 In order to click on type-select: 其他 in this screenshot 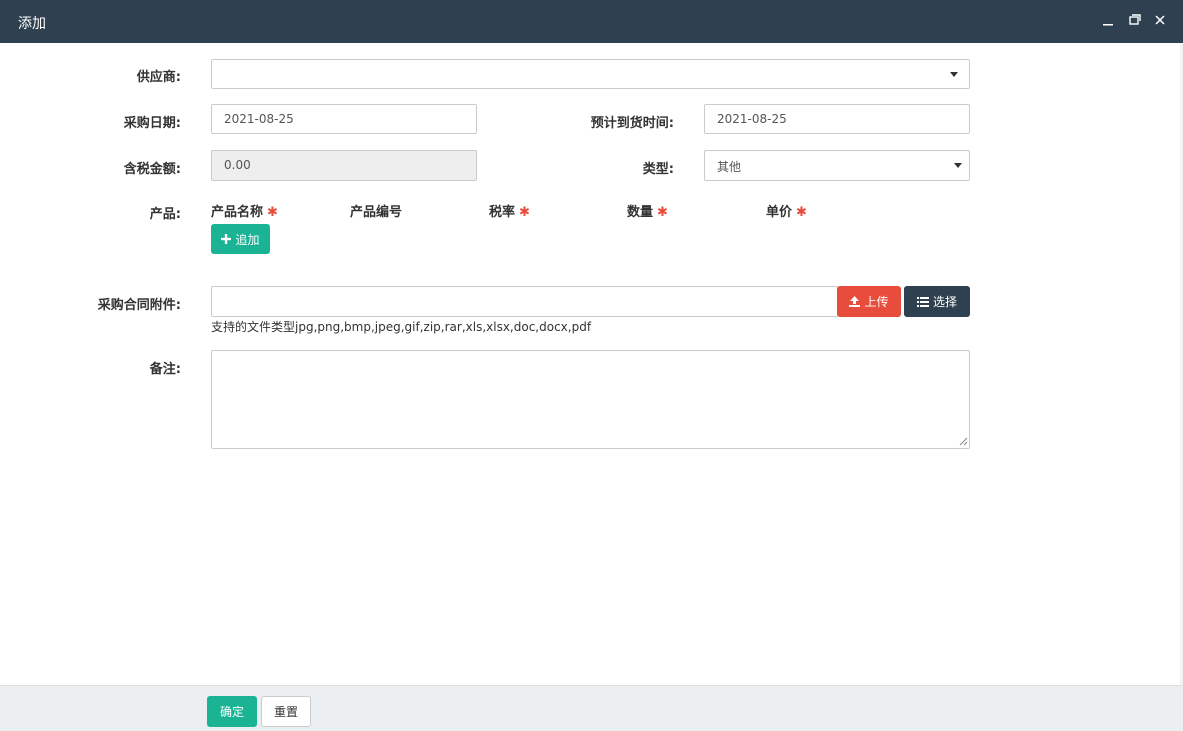, I will do `click(837, 165)`.